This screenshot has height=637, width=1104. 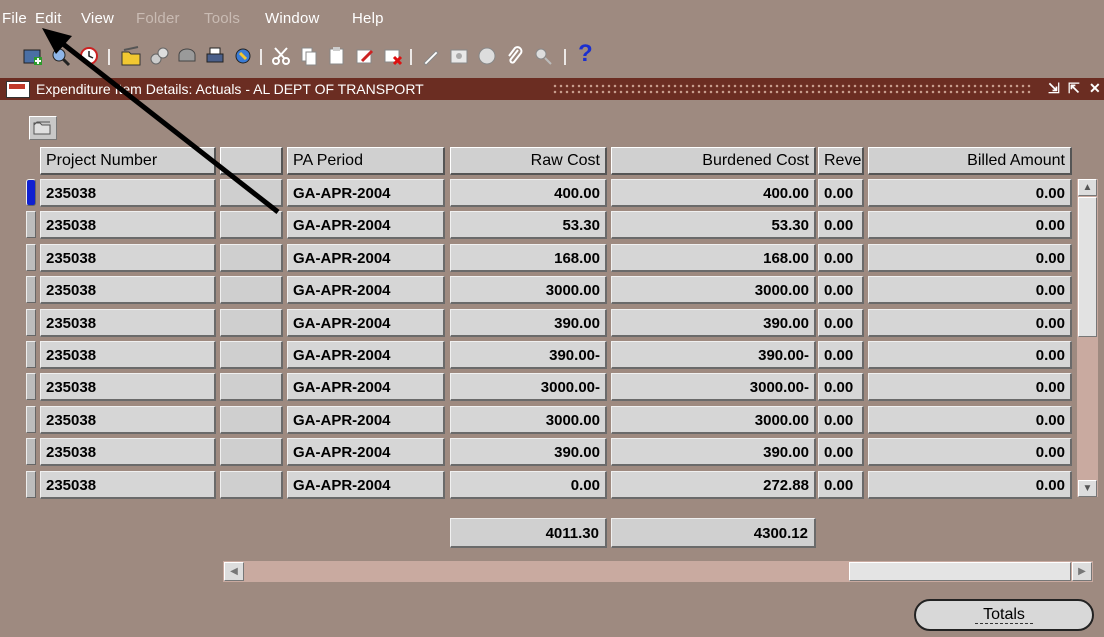 I want to click on vertical-scroll-thumb, so click(x=1087, y=267).